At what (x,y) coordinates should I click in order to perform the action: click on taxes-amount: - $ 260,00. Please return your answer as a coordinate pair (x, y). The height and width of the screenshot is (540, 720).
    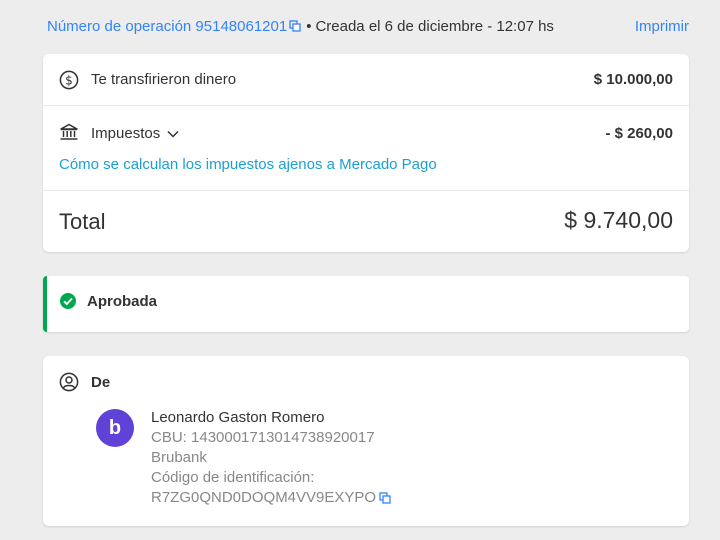
    Looking at the image, I should click on (639, 133).